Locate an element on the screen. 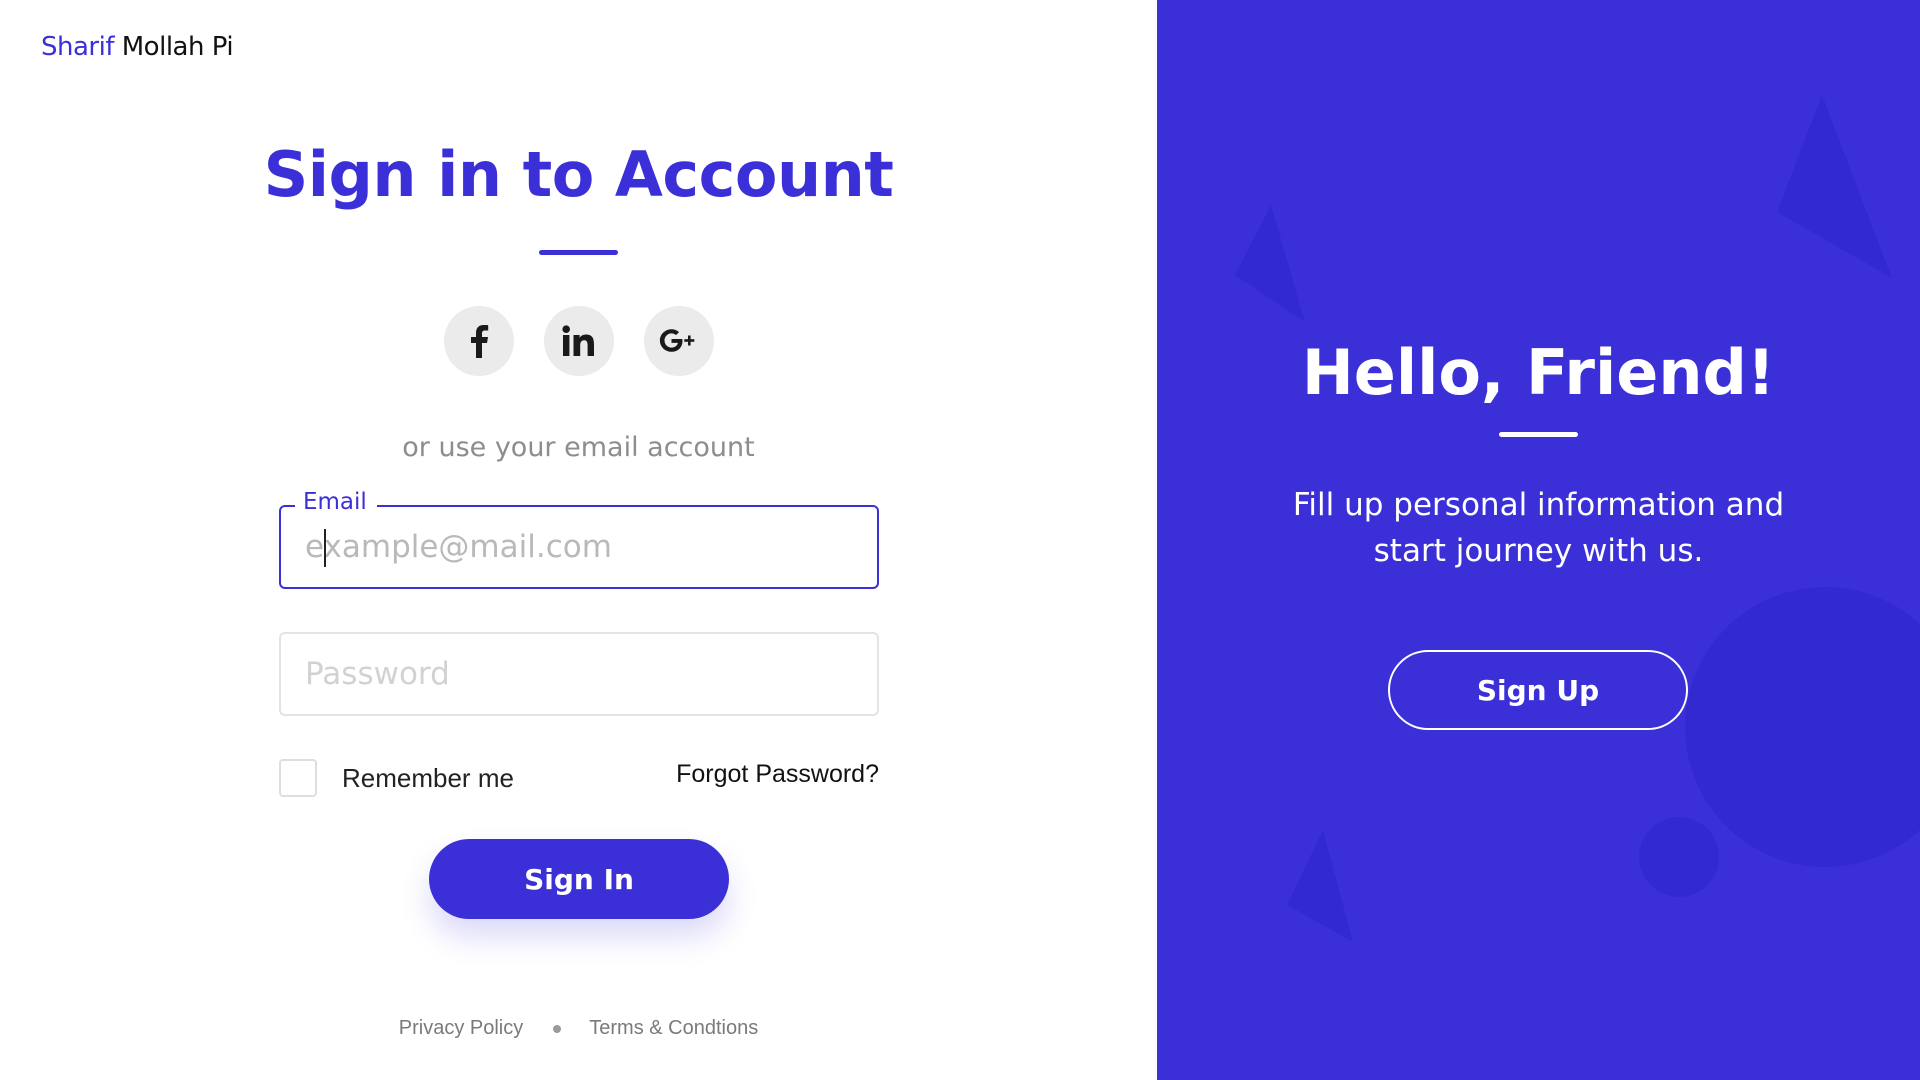 The height and width of the screenshot is (1080, 1920). email-field: Email is located at coordinates (579, 538).